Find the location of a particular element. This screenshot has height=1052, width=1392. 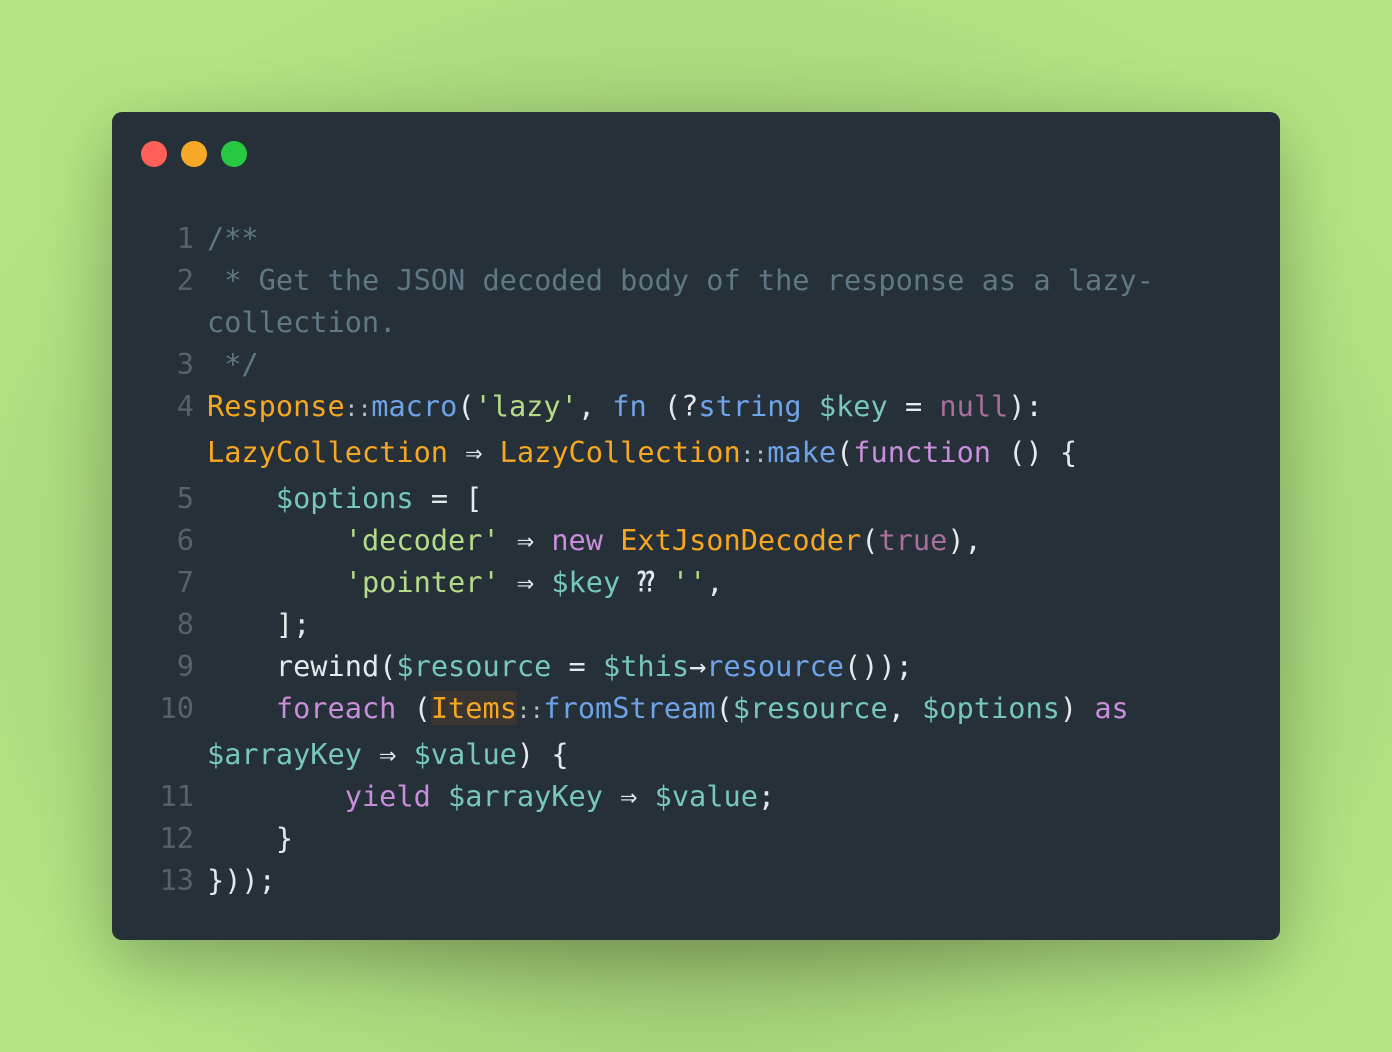

code-text: 'decoder' ⇒ new ExtJsonDecoder(true), is located at coordinates (707, 540).